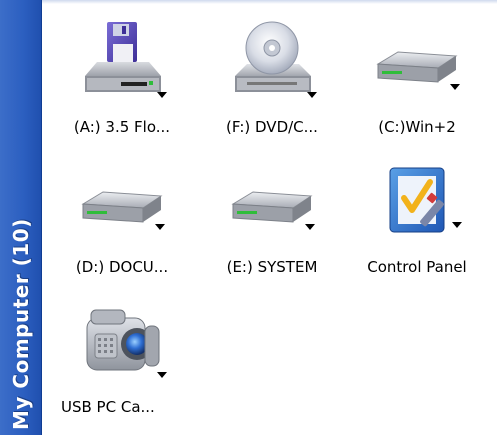 Image resolution: width=497 pixels, height=435 pixels. I want to click on item-label: (E:) SYSTEM, so click(272, 267).